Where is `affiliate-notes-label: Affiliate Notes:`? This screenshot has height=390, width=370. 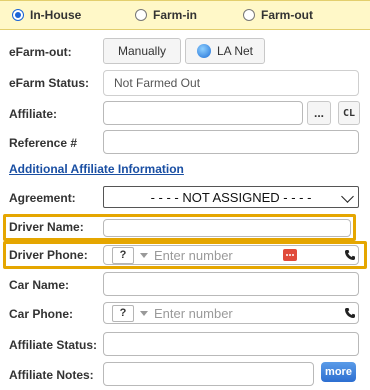
affiliate-notes-label: Affiliate Notes: is located at coordinates (51, 375).